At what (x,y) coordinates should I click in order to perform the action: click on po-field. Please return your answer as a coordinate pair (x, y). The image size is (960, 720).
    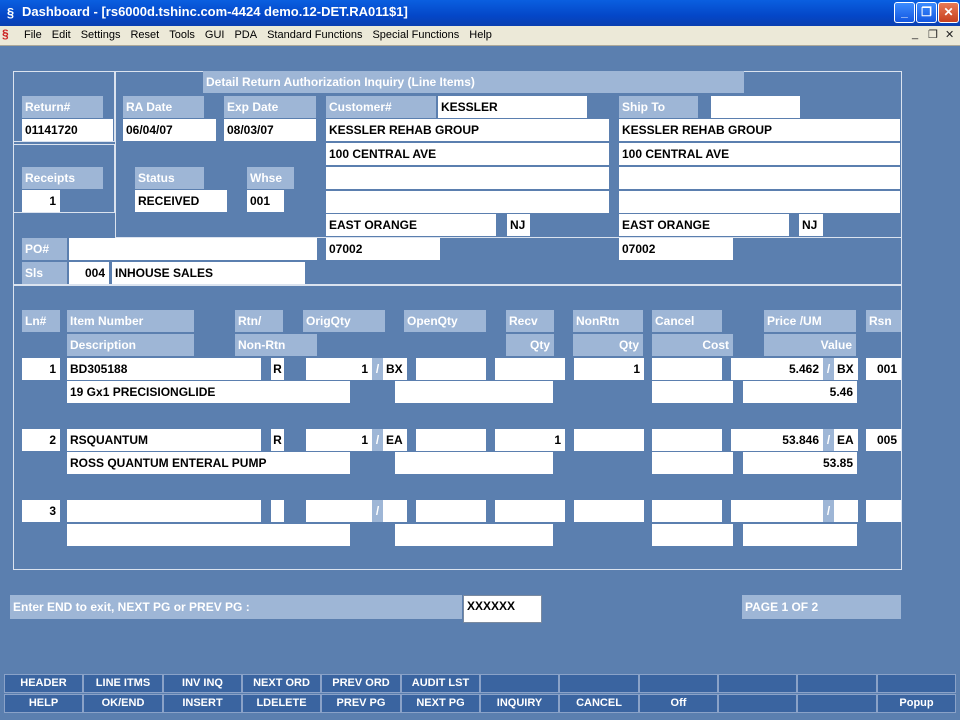
    Looking at the image, I should click on (193, 249).